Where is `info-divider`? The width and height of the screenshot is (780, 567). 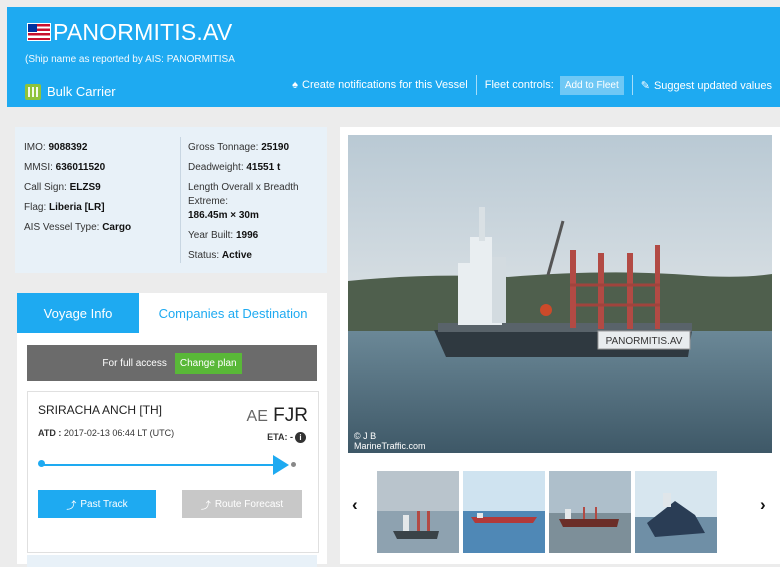
info-divider is located at coordinates (180, 200).